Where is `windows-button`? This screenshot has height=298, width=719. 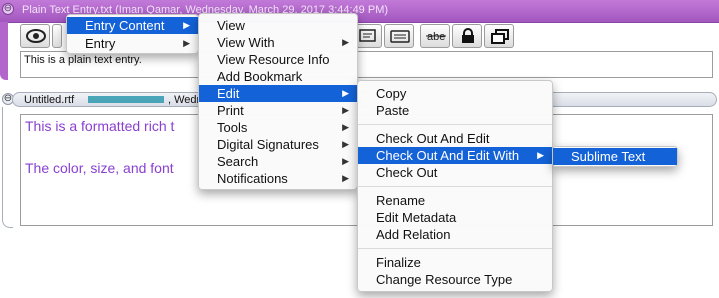 windows-button is located at coordinates (499, 36).